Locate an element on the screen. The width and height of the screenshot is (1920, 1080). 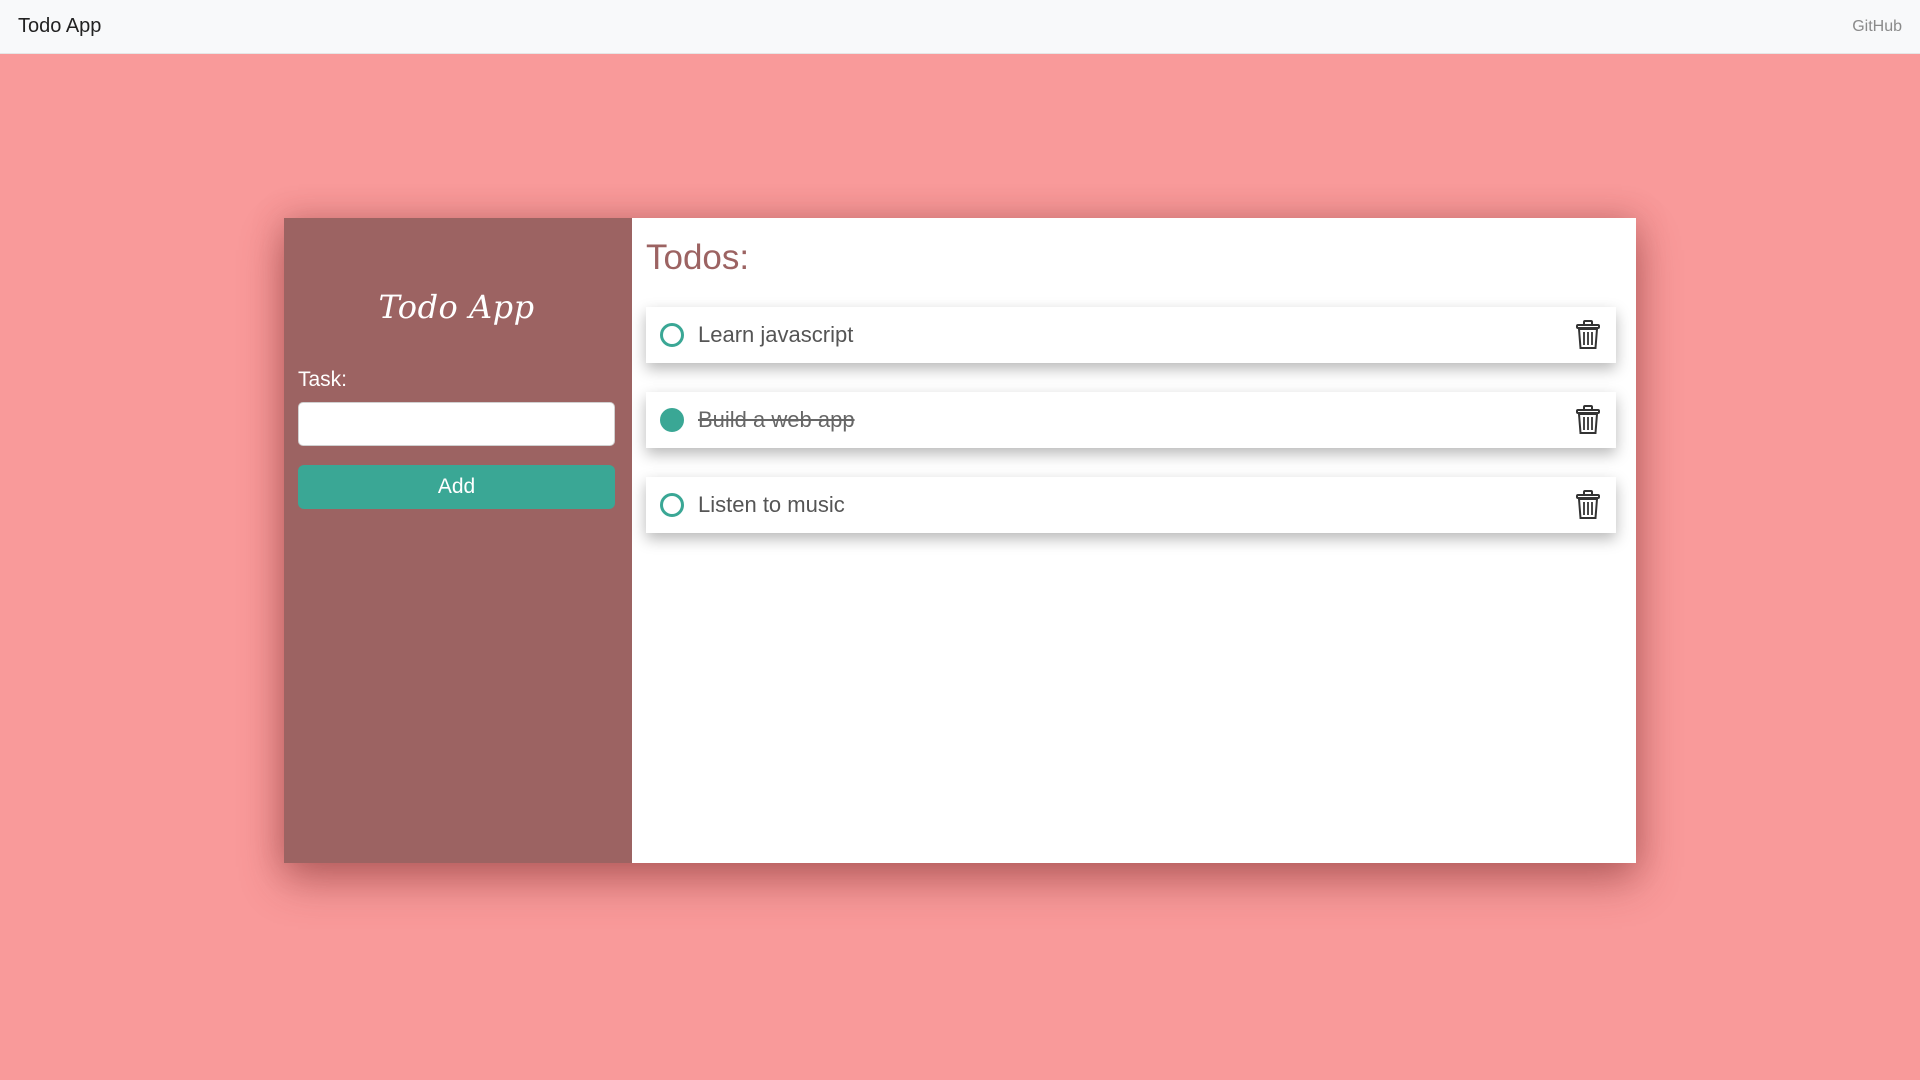
github-link: GitHub is located at coordinates (1877, 27).